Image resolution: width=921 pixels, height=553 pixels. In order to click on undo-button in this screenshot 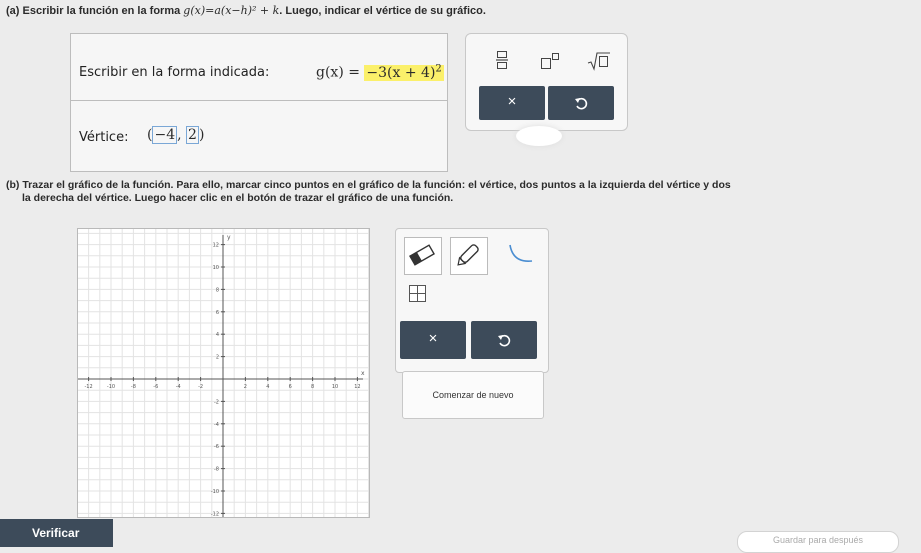, I will do `click(581, 103)`.